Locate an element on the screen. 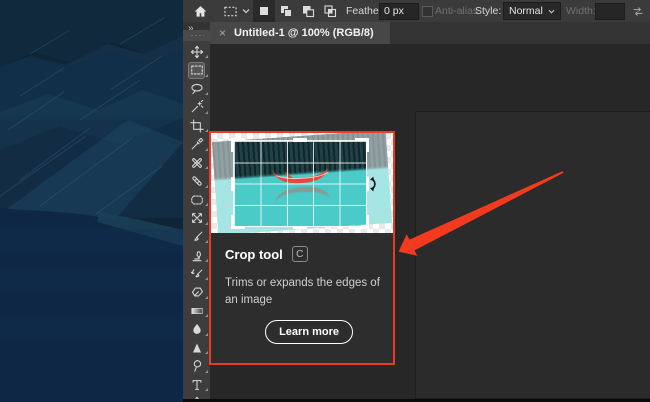  blur-tool is located at coordinates (198, 329).